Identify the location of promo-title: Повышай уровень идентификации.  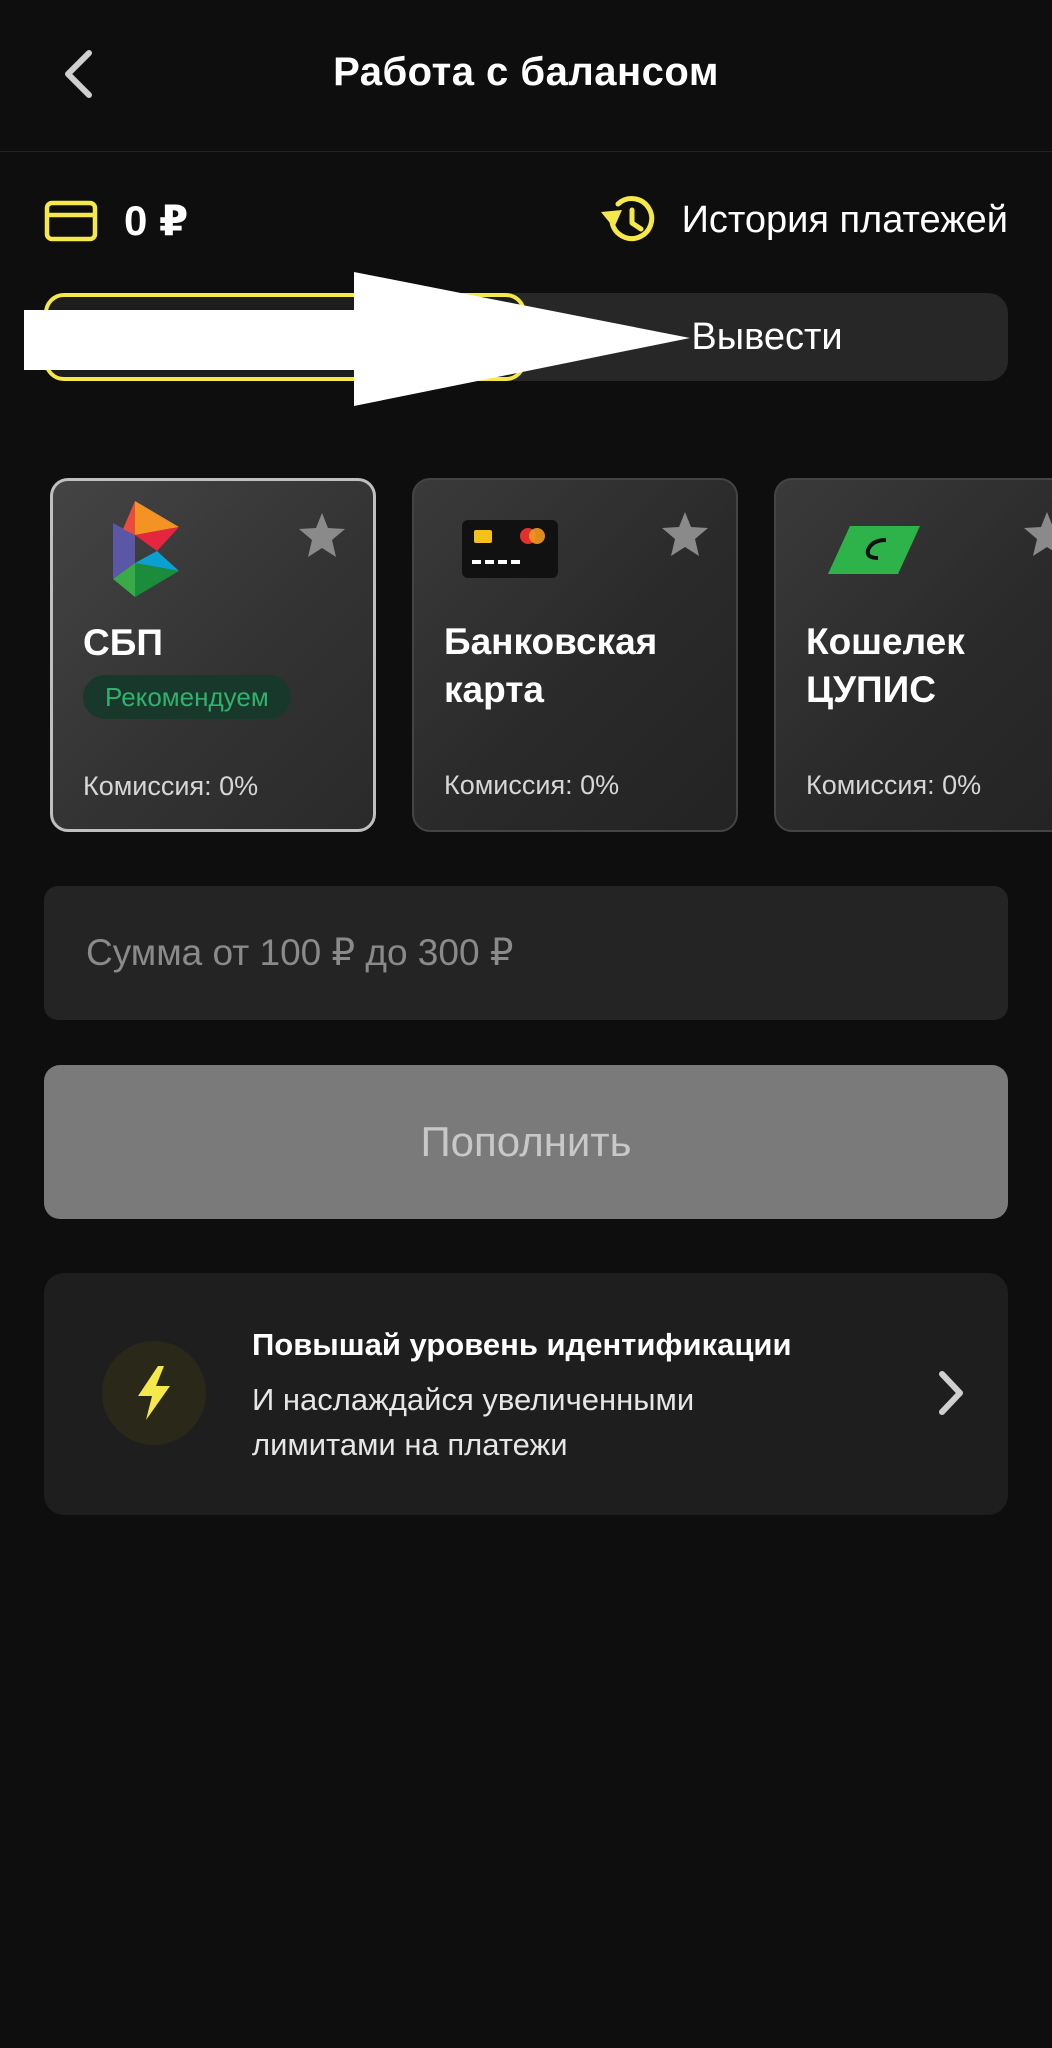
(522, 1344).